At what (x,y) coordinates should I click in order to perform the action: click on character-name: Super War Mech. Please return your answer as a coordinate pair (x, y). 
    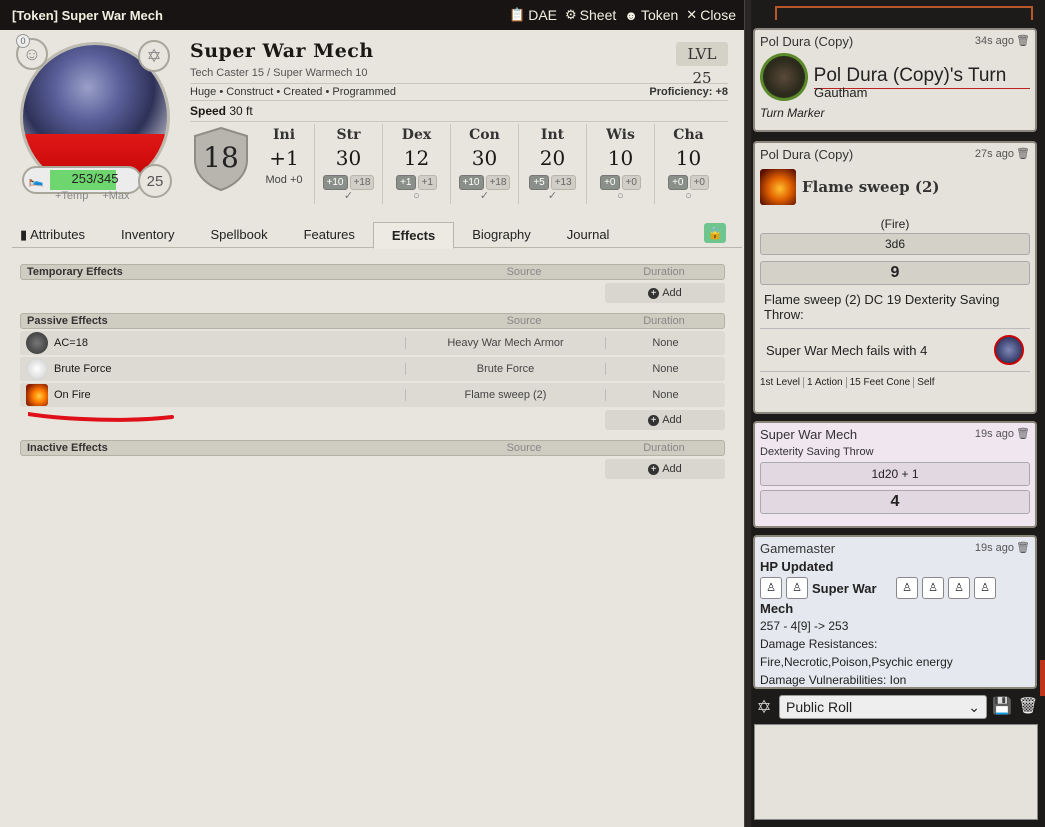
    Looking at the image, I should click on (282, 51).